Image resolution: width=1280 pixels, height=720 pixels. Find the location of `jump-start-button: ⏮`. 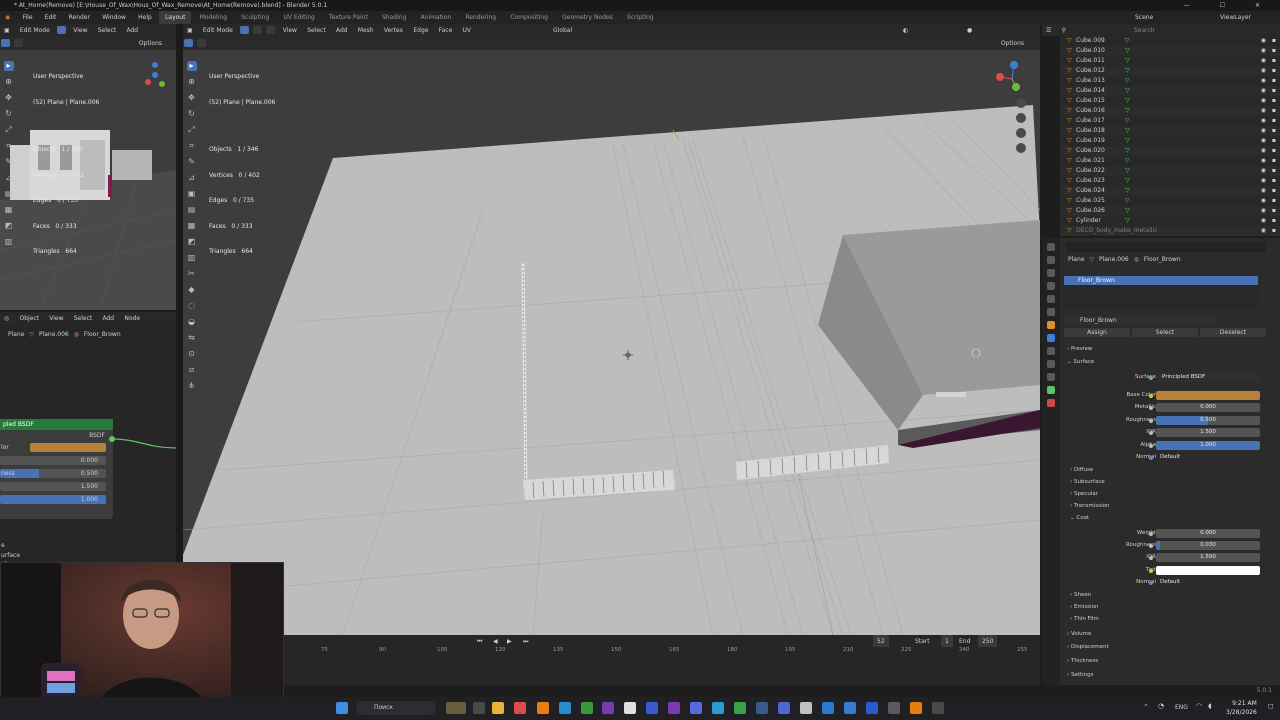

jump-start-button: ⏮ is located at coordinates (479, 641).